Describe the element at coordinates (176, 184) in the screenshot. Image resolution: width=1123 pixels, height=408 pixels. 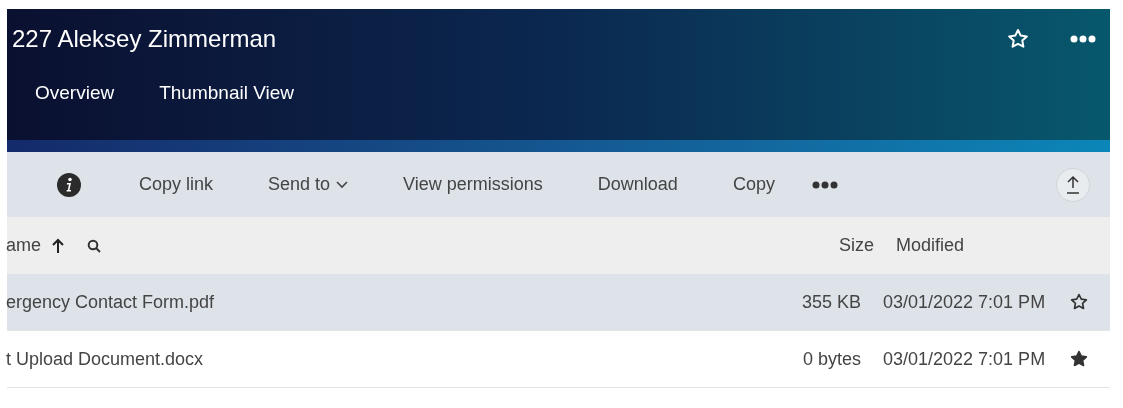
I see `toolbar-button: Copy link` at that location.